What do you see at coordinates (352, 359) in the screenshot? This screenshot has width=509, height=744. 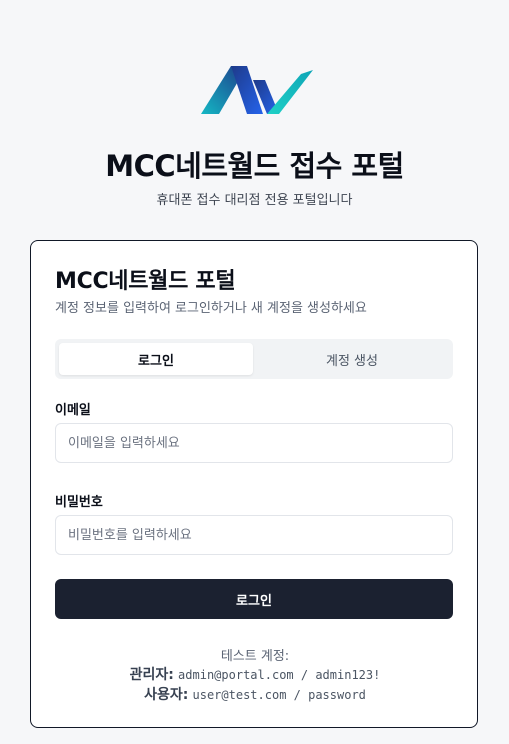 I see `tab-create-account: 계정 생성` at bounding box center [352, 359].